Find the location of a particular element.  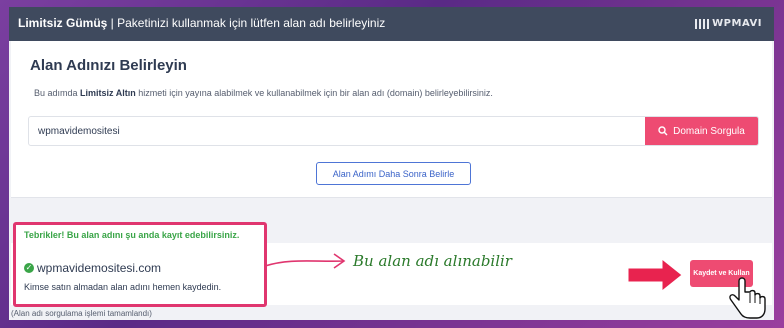

hand-cursor-icon is located at coordinates (747, 298).